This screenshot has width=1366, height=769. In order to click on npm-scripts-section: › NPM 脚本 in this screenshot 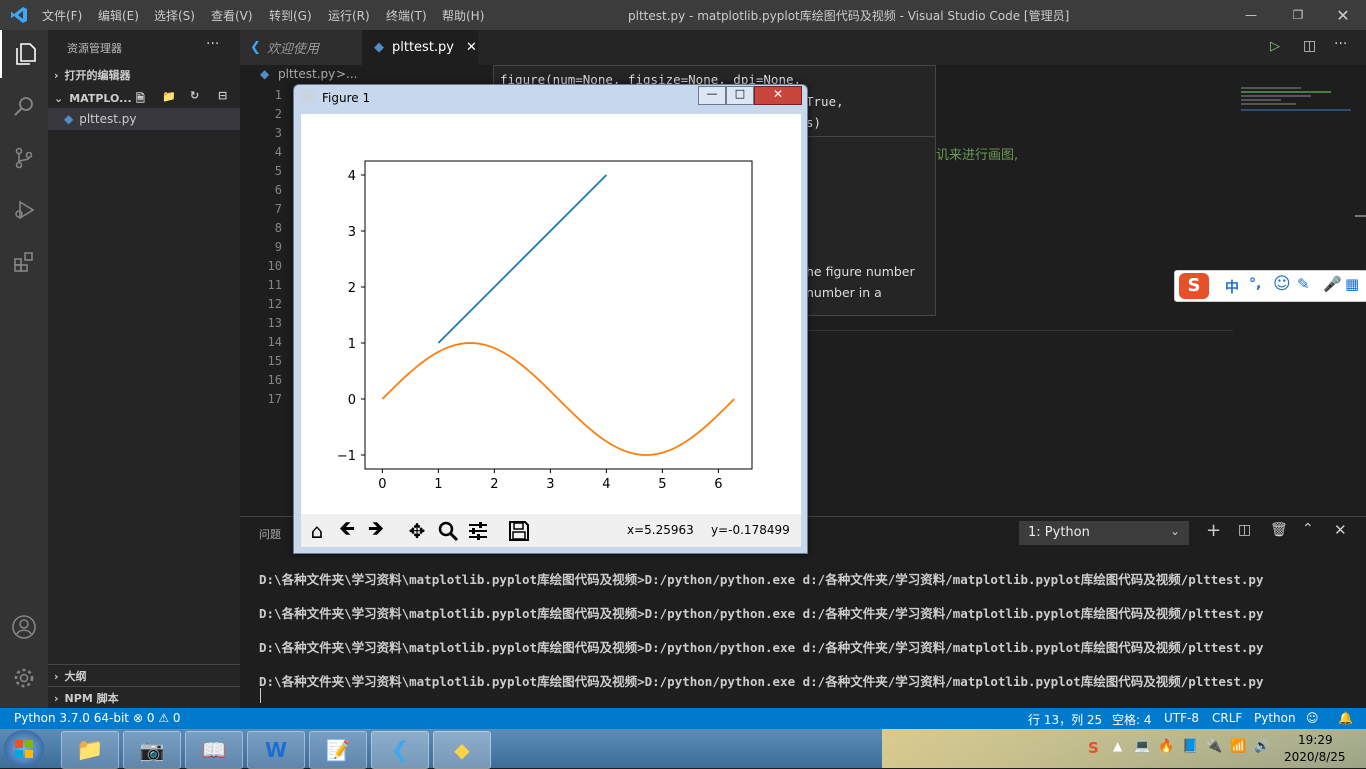, I will do `click(144, 697)`.